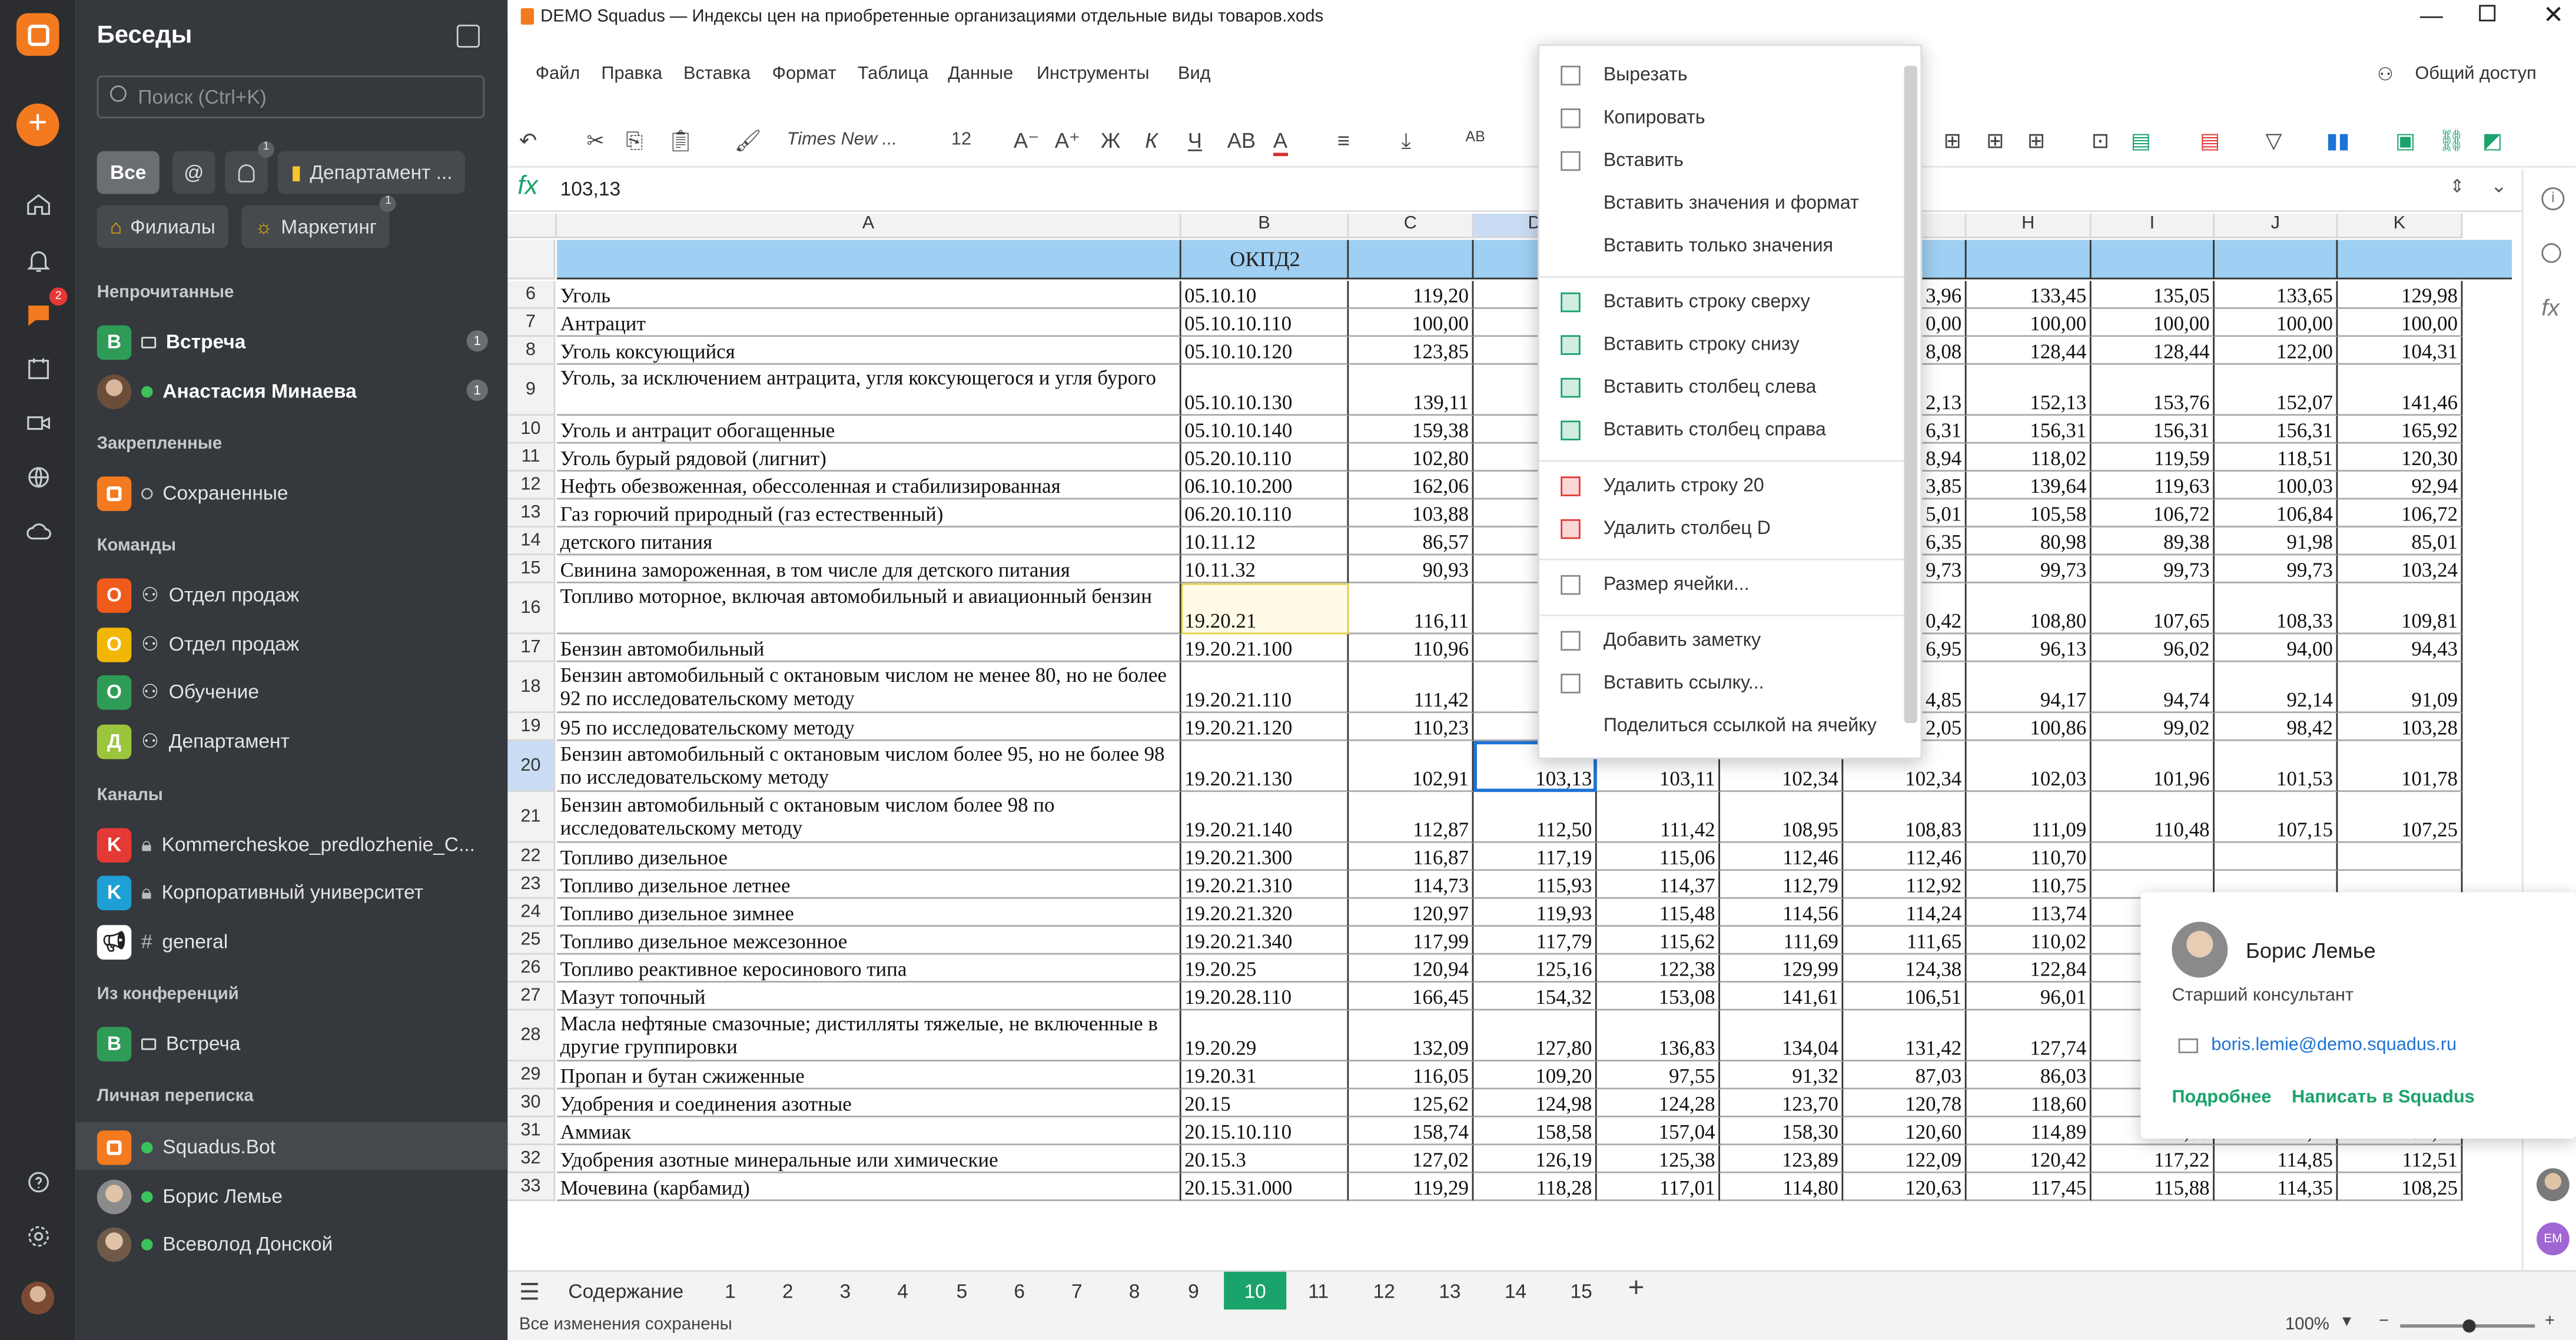  I want to click on channel-item: 📢︎ # general, so click(294, 941).